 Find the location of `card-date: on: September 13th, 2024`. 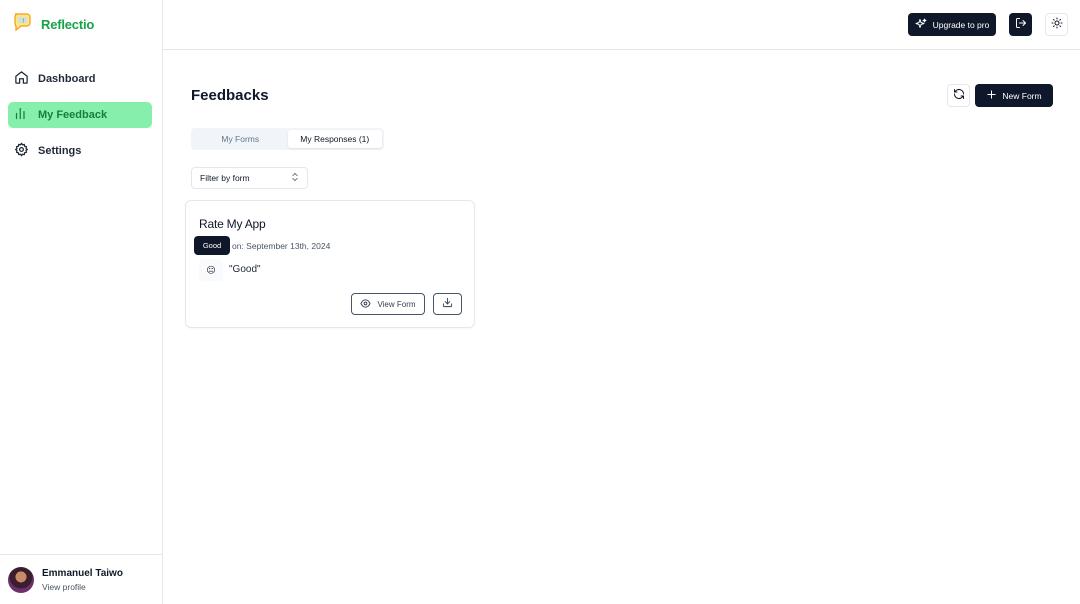

card-date: on: September 13th, 2024 is located at coordinates (281, 246).